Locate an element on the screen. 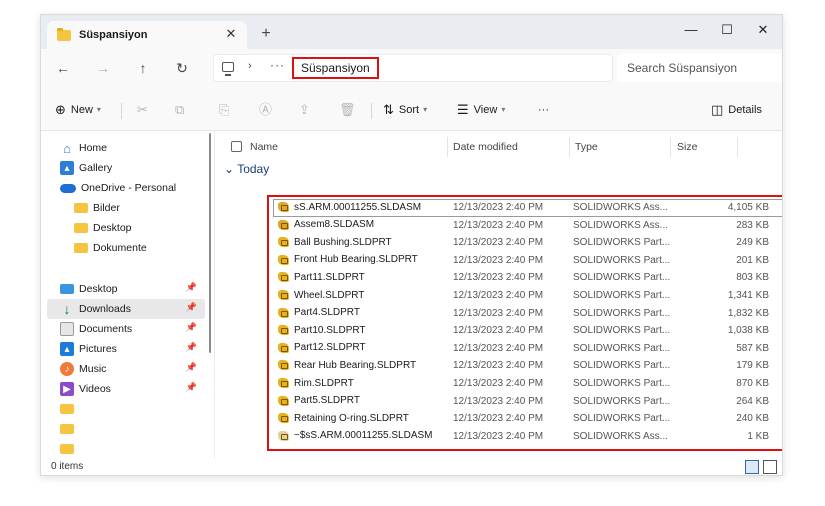 The image size is (825, 506). desktop-icon is located at coordinates (67, 289).